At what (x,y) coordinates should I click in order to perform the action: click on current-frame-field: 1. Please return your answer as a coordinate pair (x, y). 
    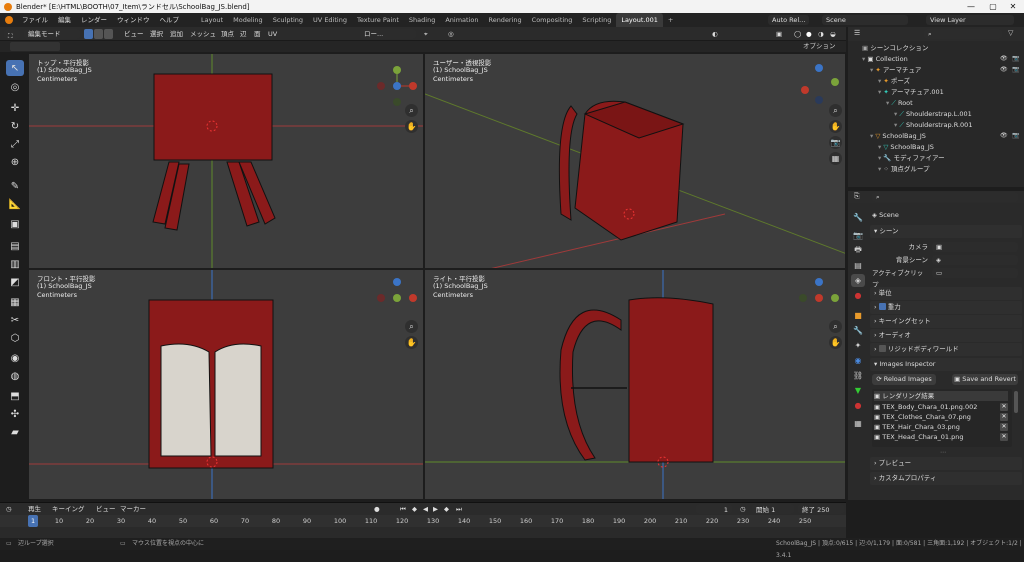
    Looking at the image, I should click on (714, 509).